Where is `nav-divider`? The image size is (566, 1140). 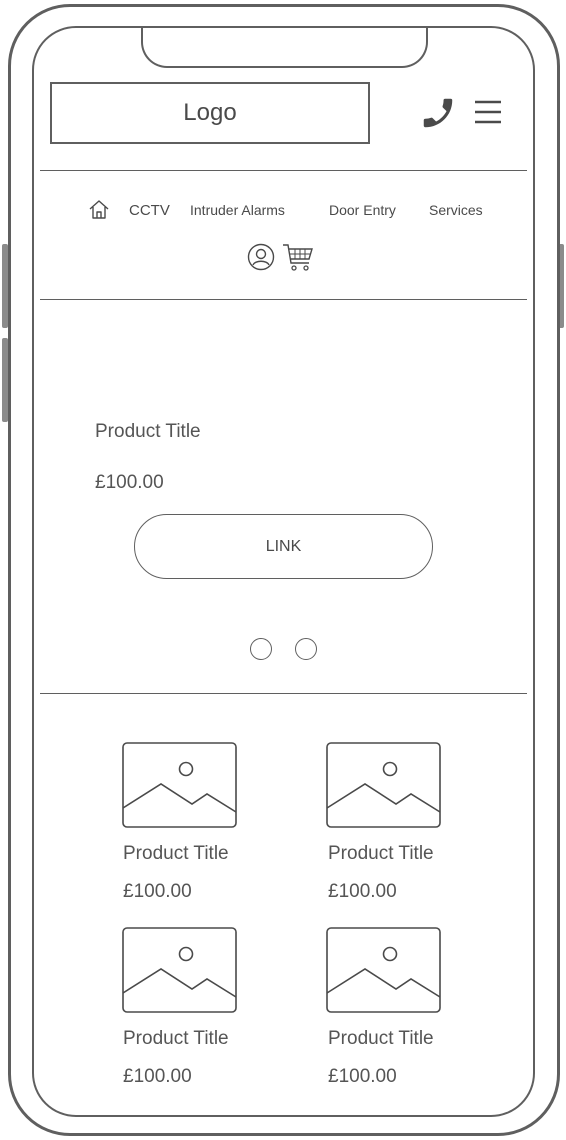
nav-divider is located at coordinates (283, 299).